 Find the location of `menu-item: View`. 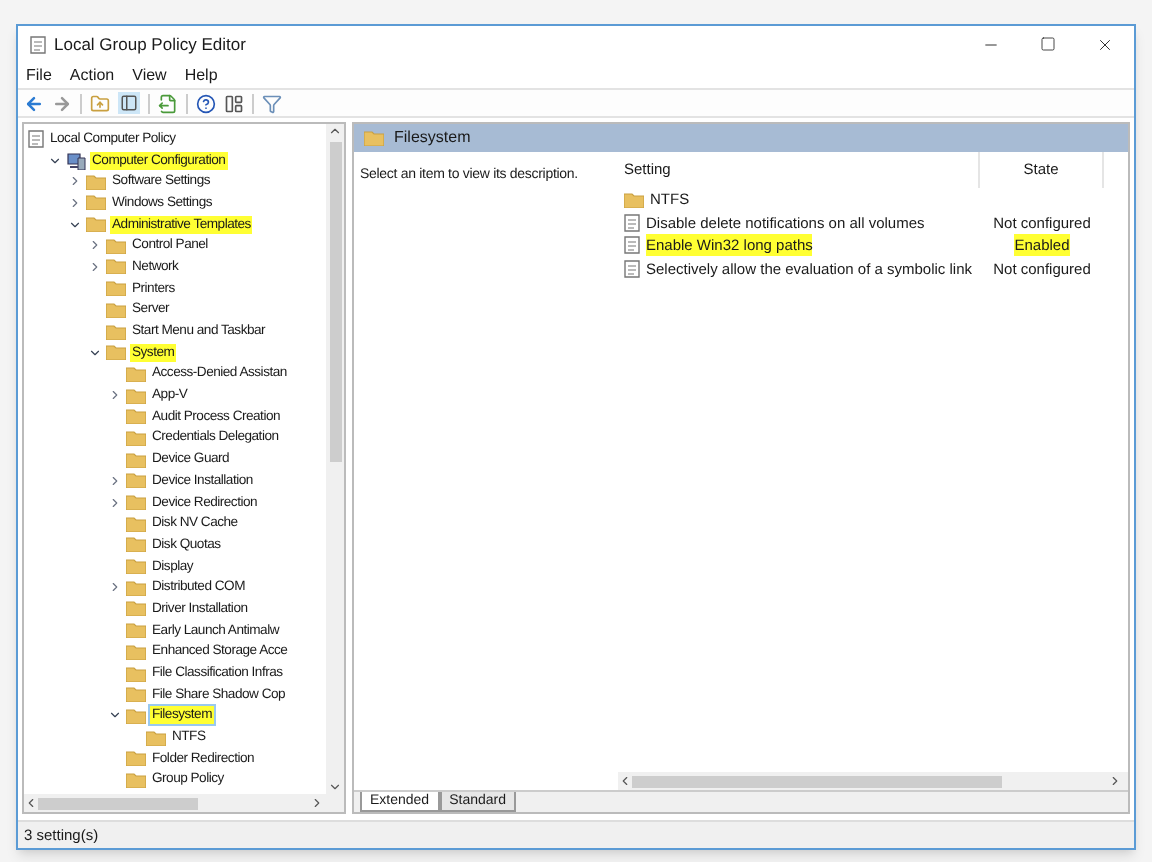

menu-item: View is located at coordinates (149, 75).